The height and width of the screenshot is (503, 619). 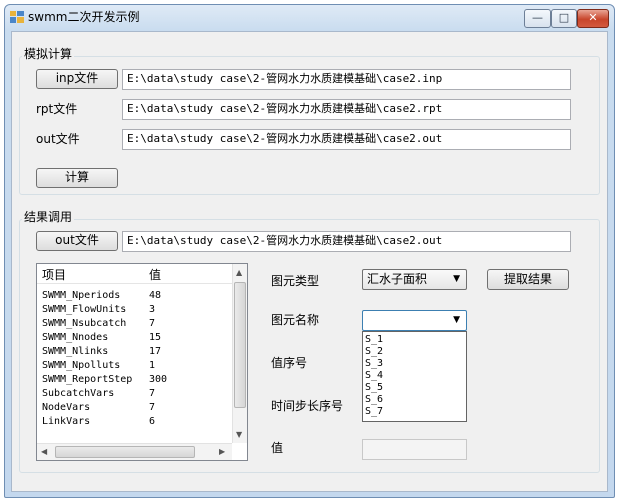 What do you see at coordinates (77, 178) in the screenshot?
I see `calculate-button: 计算` at bounding box center [77, 178].